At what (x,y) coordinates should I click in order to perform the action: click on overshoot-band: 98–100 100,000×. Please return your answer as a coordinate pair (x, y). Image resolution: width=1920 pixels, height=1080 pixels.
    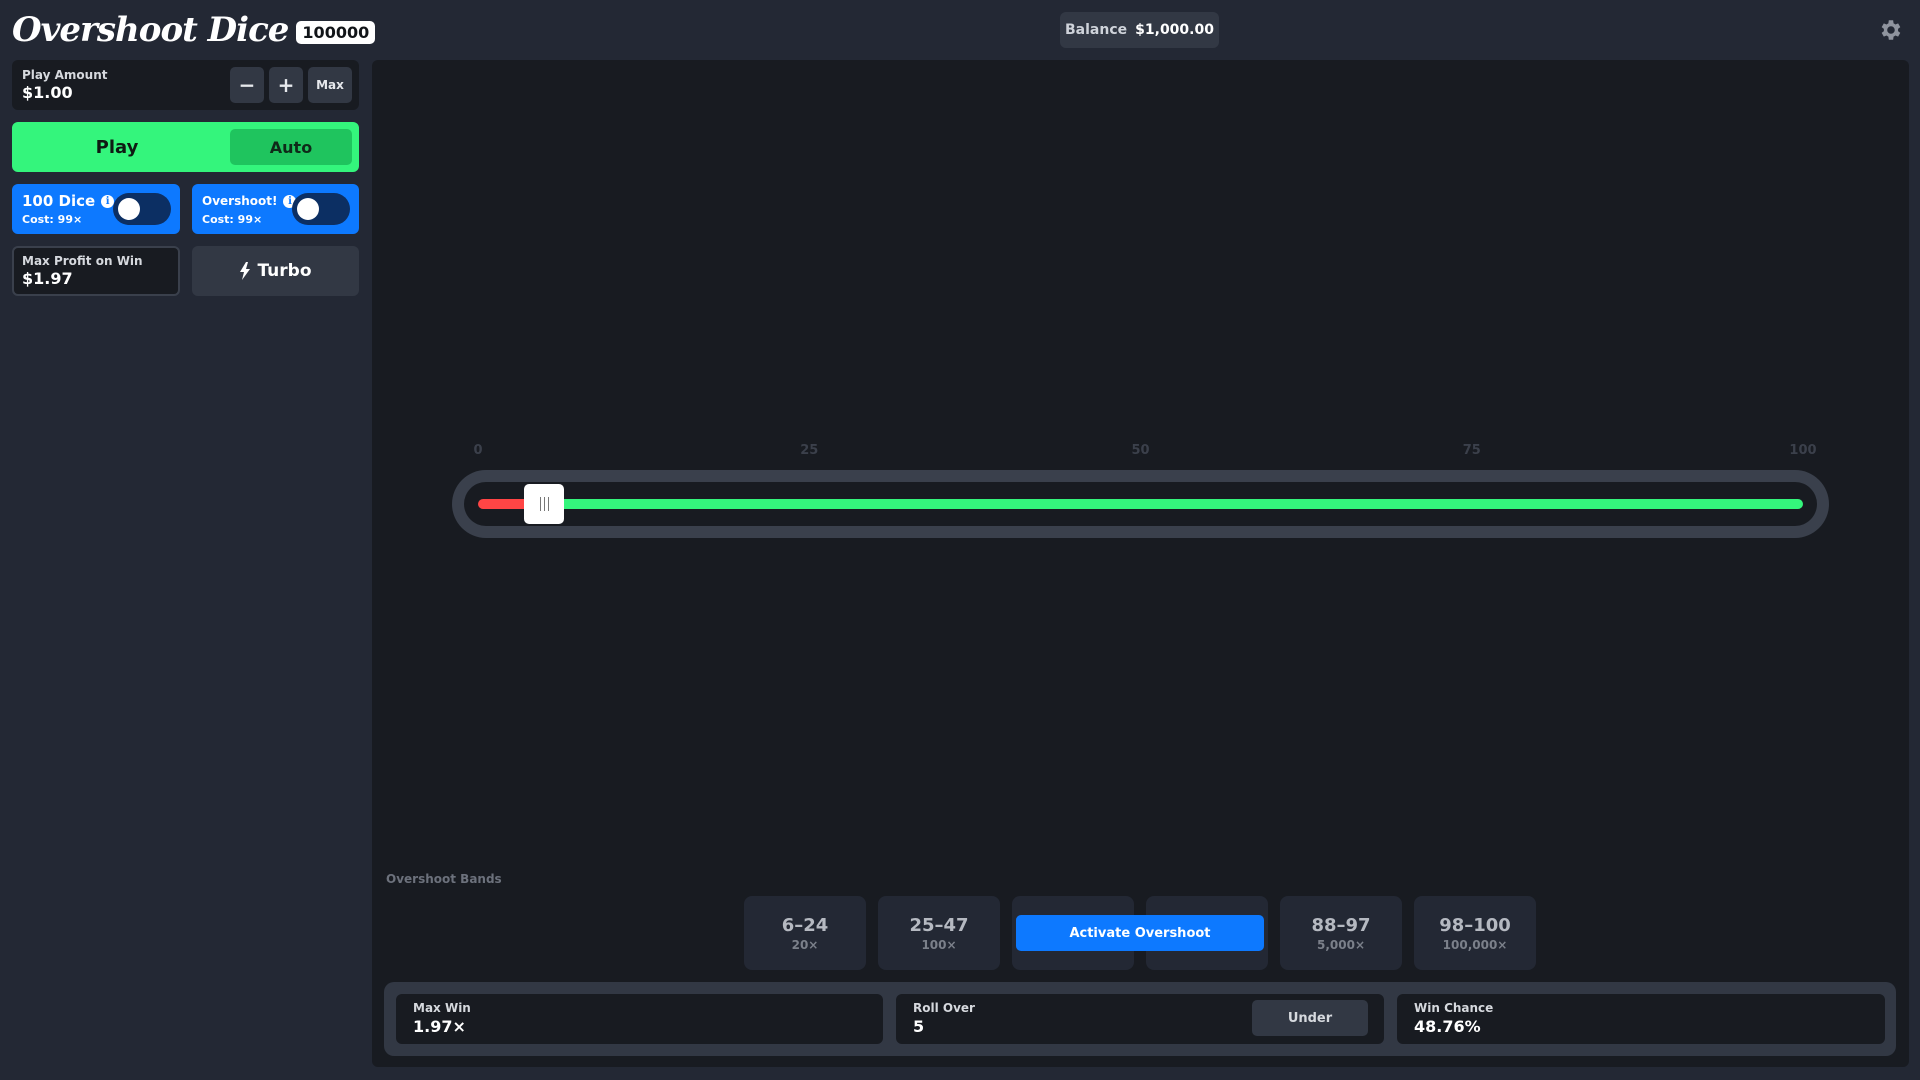
    Looking at the image, I should click on (1475, 933).